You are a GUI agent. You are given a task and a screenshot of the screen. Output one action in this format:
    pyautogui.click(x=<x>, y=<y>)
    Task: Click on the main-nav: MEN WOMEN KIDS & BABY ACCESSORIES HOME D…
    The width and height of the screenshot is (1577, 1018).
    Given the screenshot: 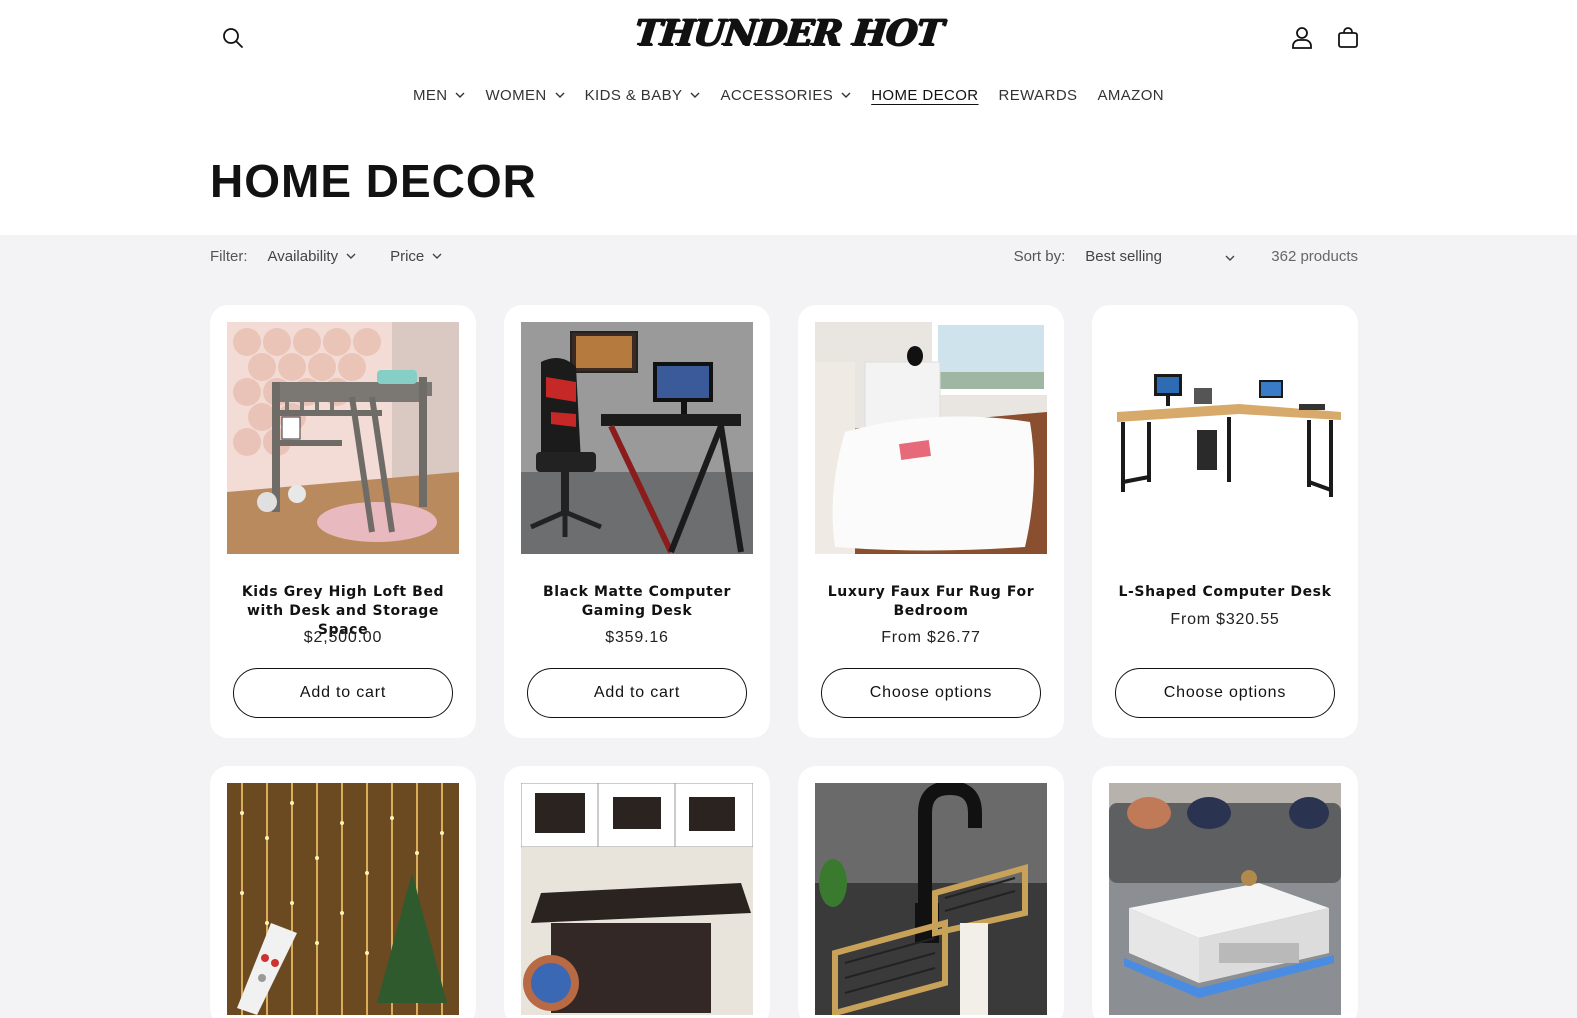 What is the action you would take?
    pyautogui.click(x=788, y=95)
    